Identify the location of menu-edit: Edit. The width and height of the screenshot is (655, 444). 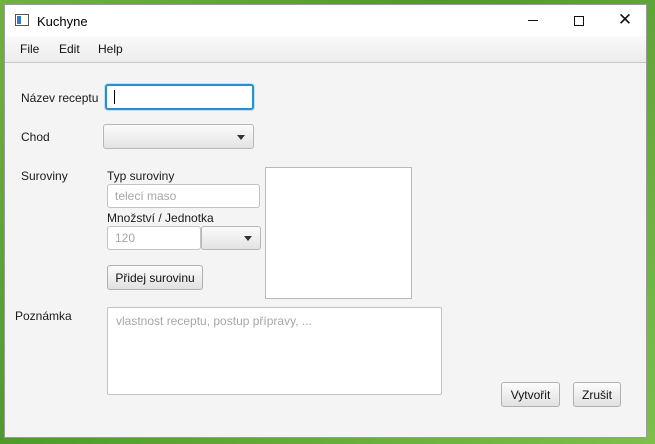
(69, 49).